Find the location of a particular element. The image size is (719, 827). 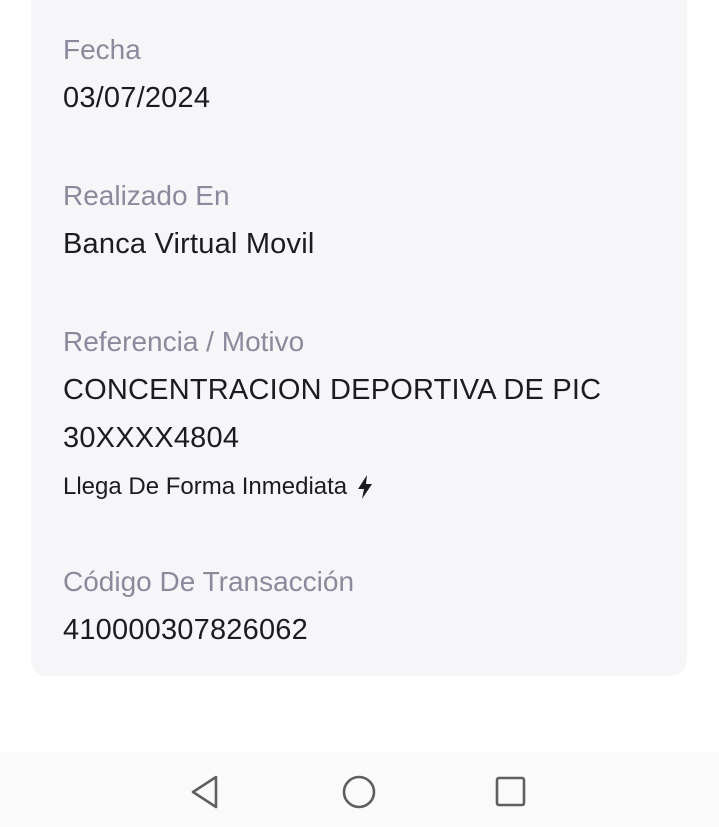

delivery-note: Llega De Forma Inmediata is located at coordinates (218, 487).